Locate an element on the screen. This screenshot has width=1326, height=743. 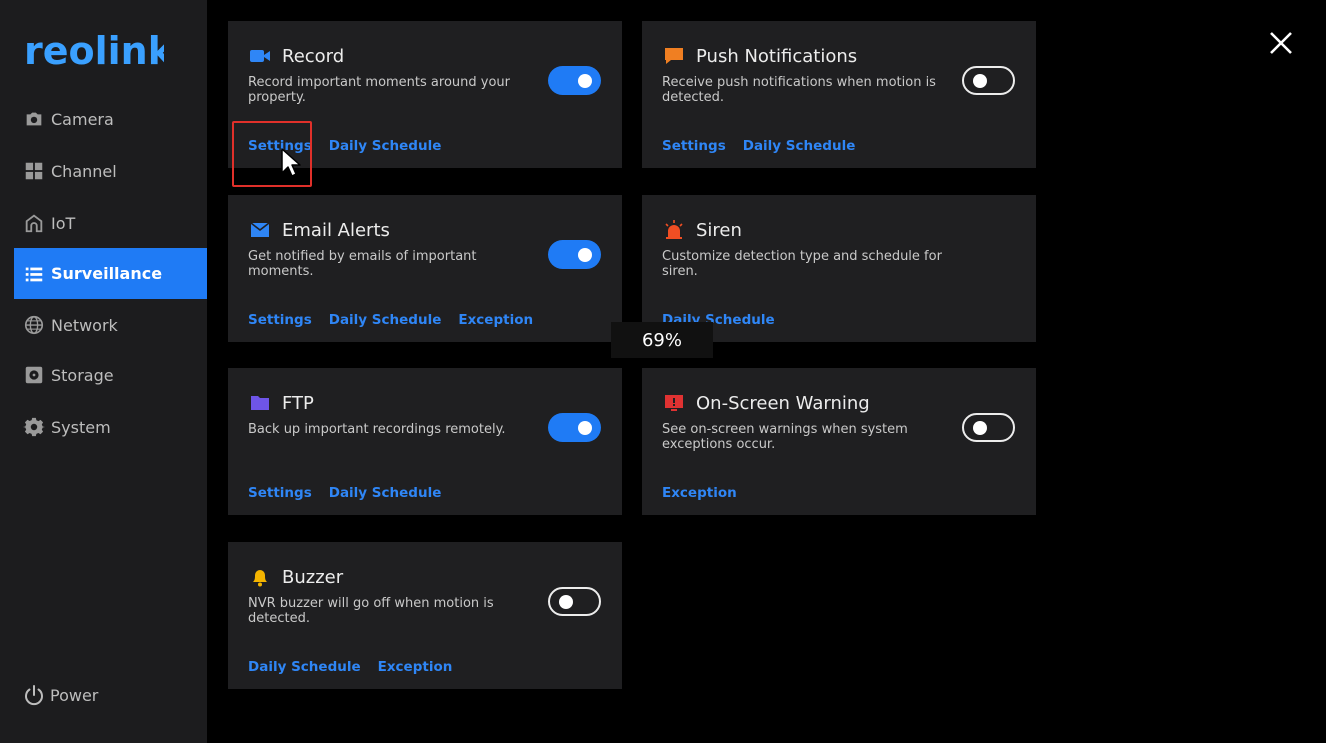
bell-icon is located at coordinates (260, 577).